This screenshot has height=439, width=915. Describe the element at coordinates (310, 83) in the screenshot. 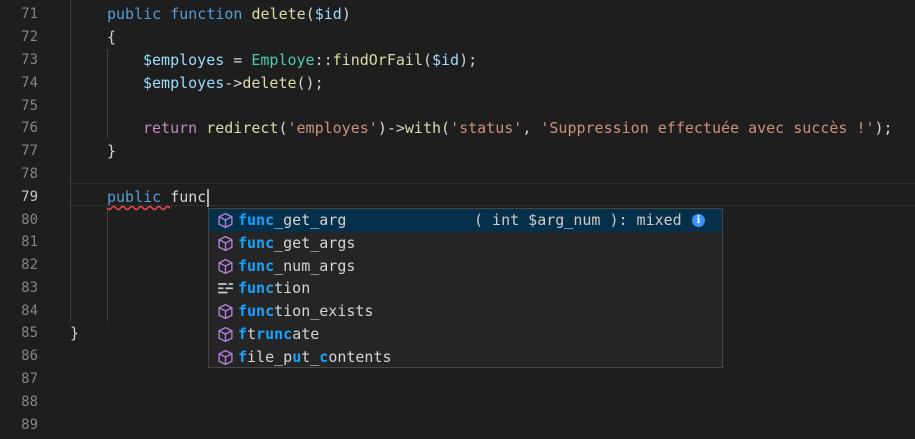

I see `punctuation: ();` at that location.